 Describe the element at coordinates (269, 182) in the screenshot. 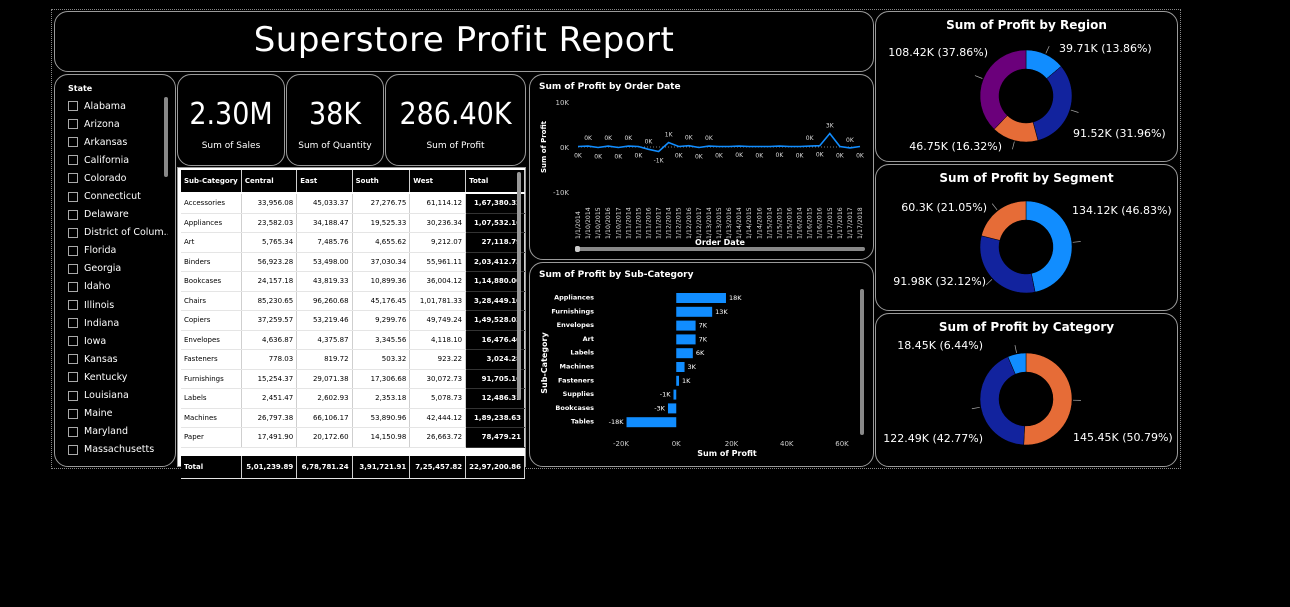

I see `matrix-header: Central` at that location.